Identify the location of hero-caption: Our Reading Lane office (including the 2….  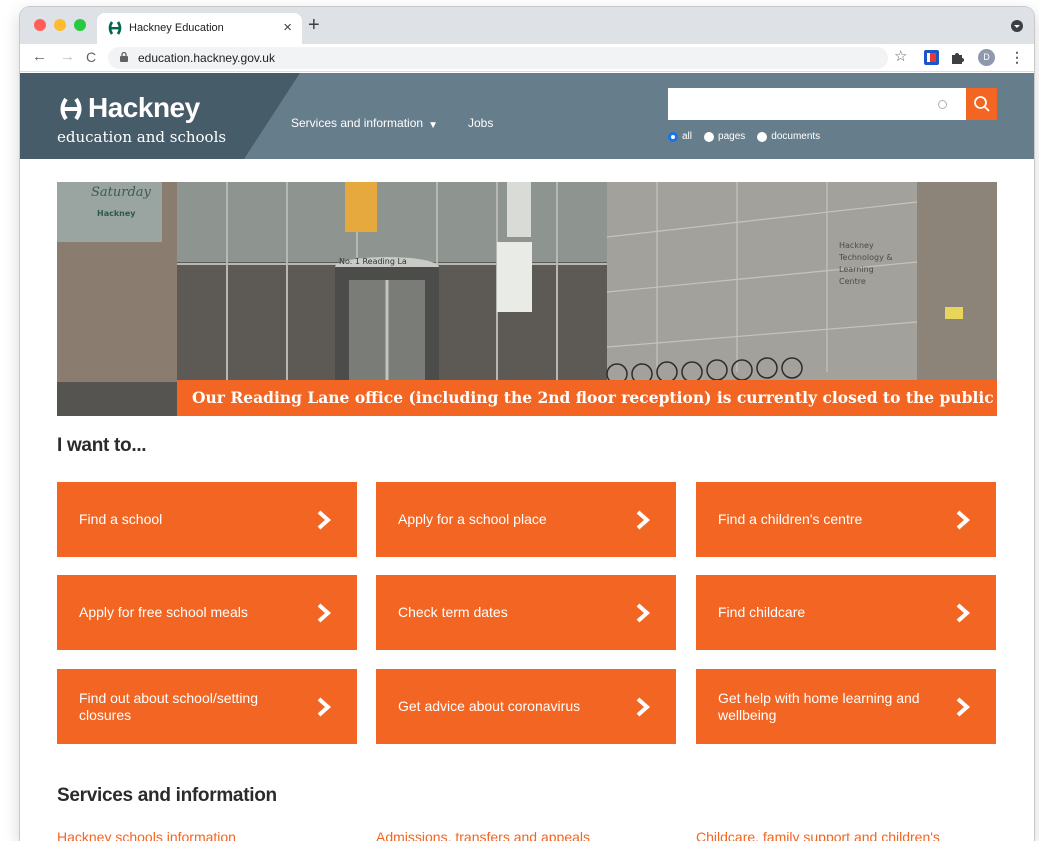
(587, 398).